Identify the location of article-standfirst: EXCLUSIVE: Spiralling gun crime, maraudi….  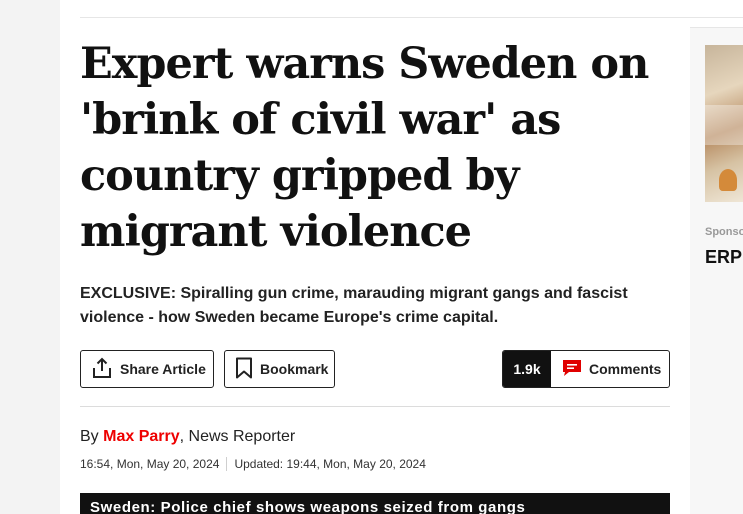
(354, 305).